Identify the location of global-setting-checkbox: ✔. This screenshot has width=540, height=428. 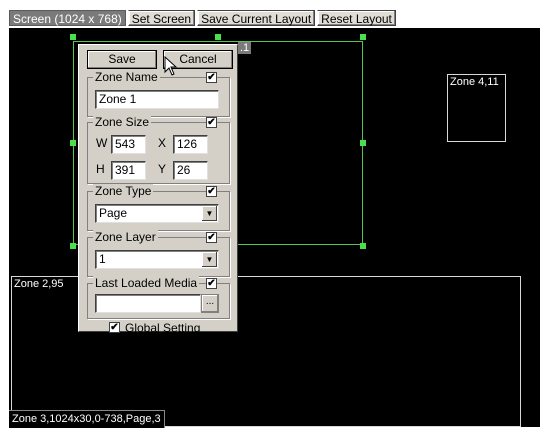
(114, 327).